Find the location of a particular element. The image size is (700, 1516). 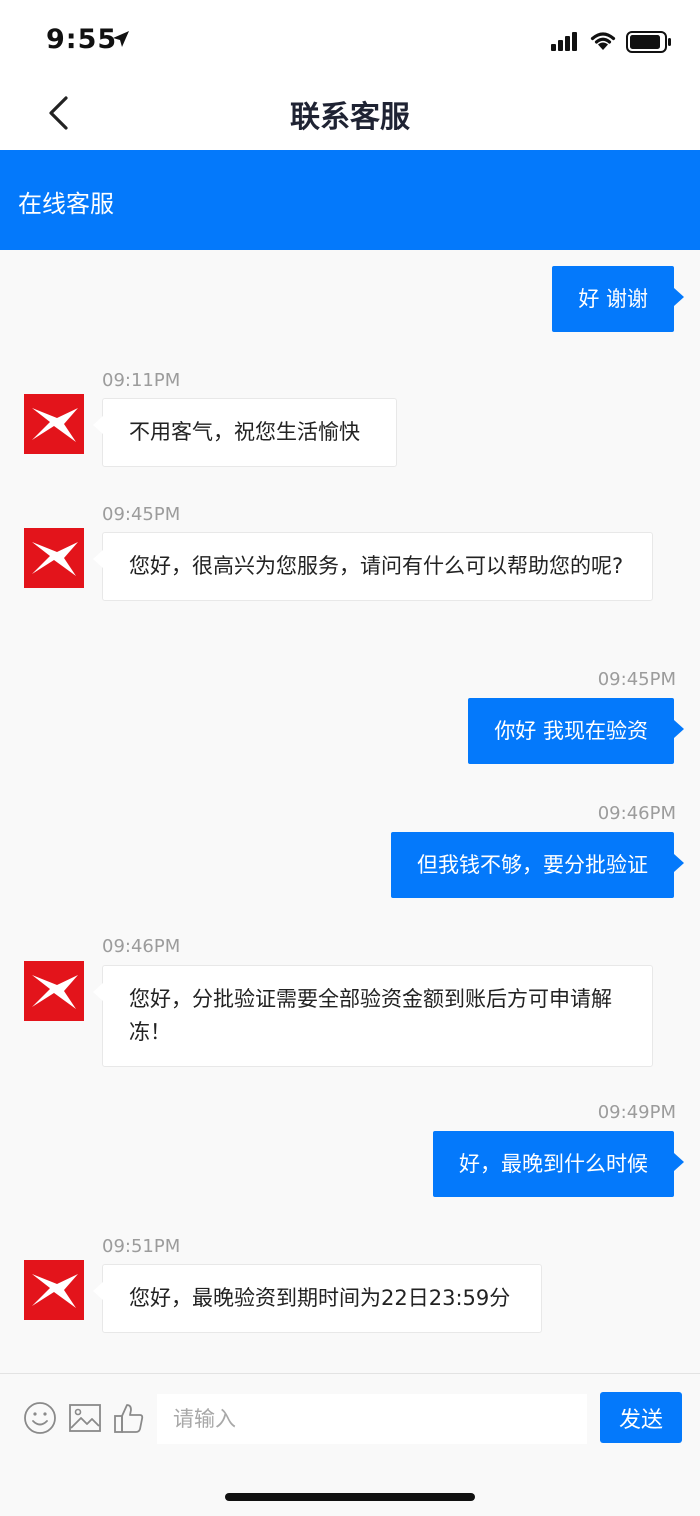

signal-icon is located at coordinates (564, 41).